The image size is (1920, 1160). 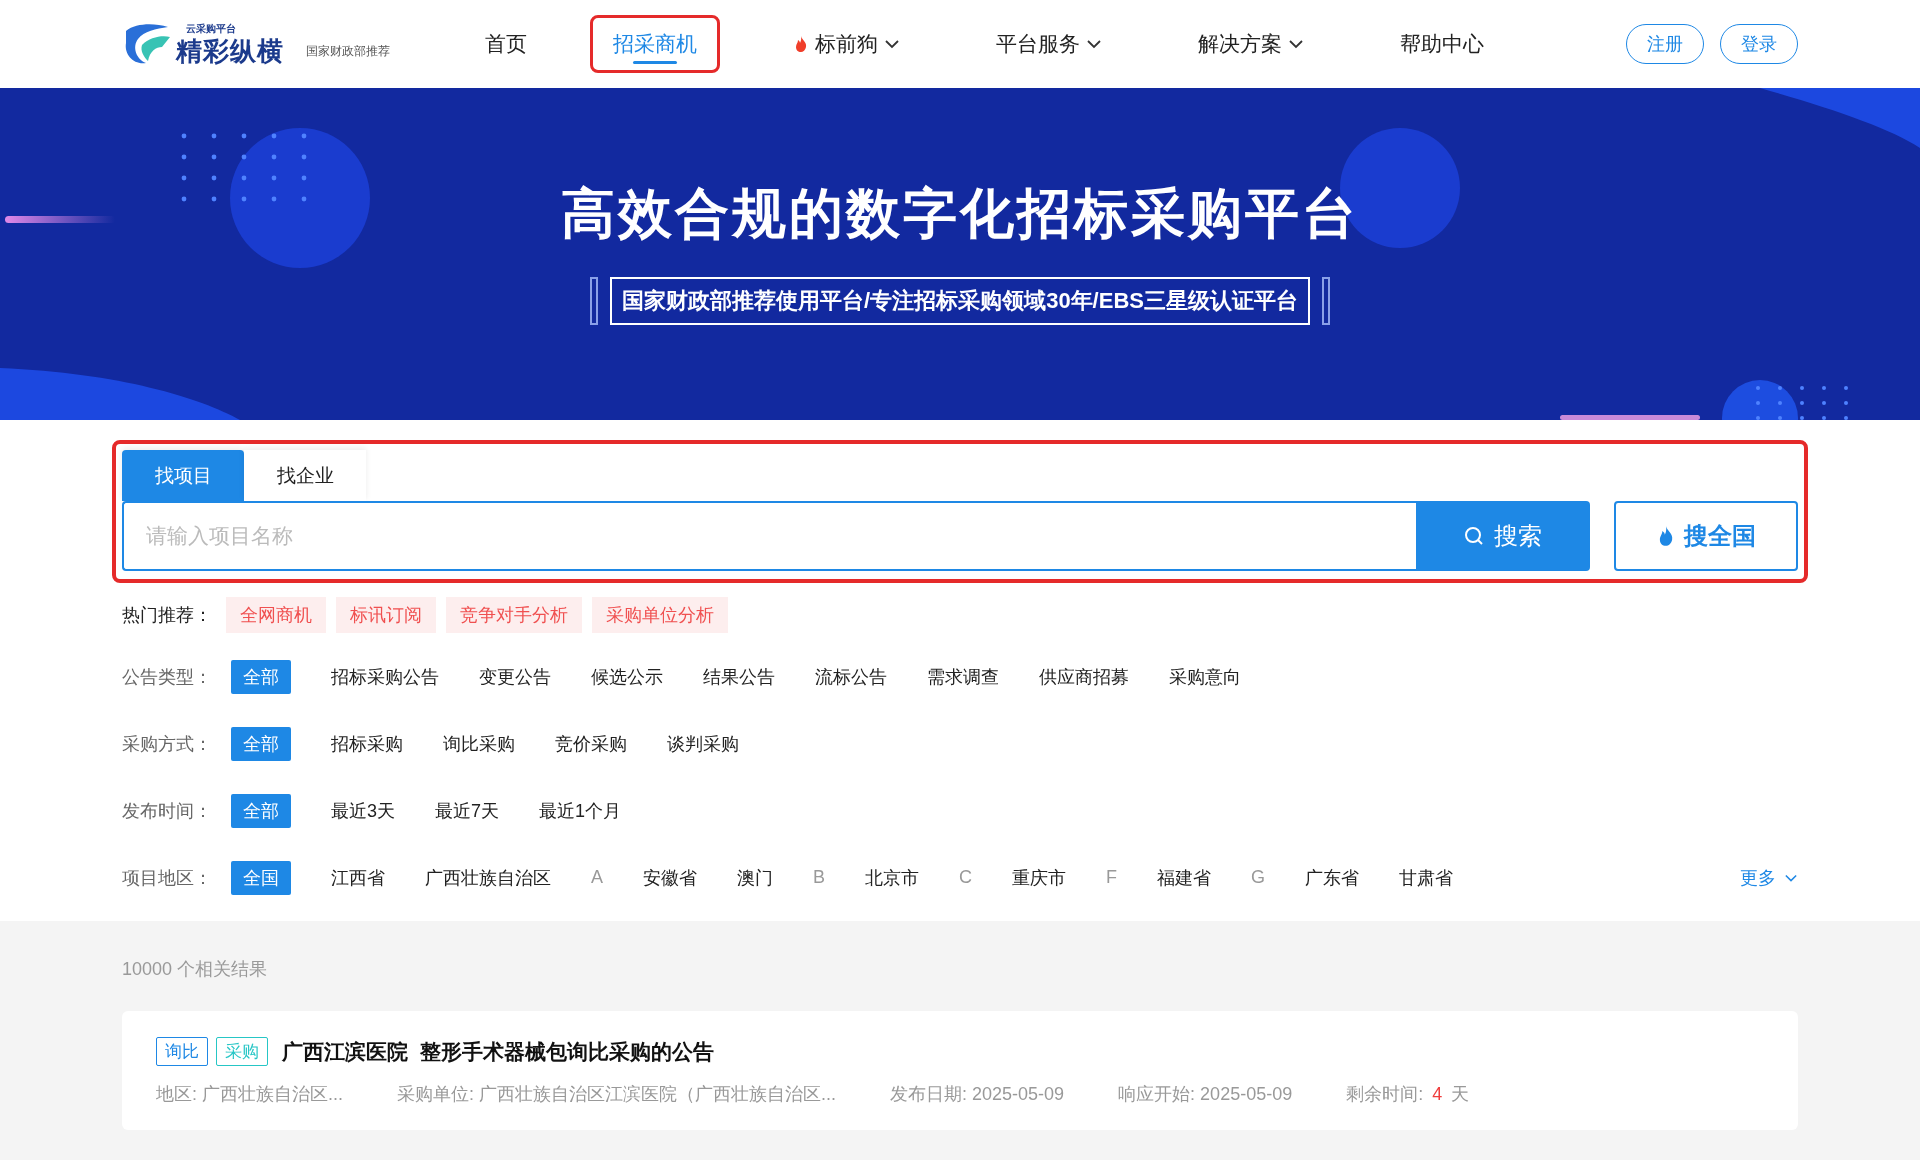 I want to click on filter-option: 广西壮族自治区, so click(x=488, y=877).